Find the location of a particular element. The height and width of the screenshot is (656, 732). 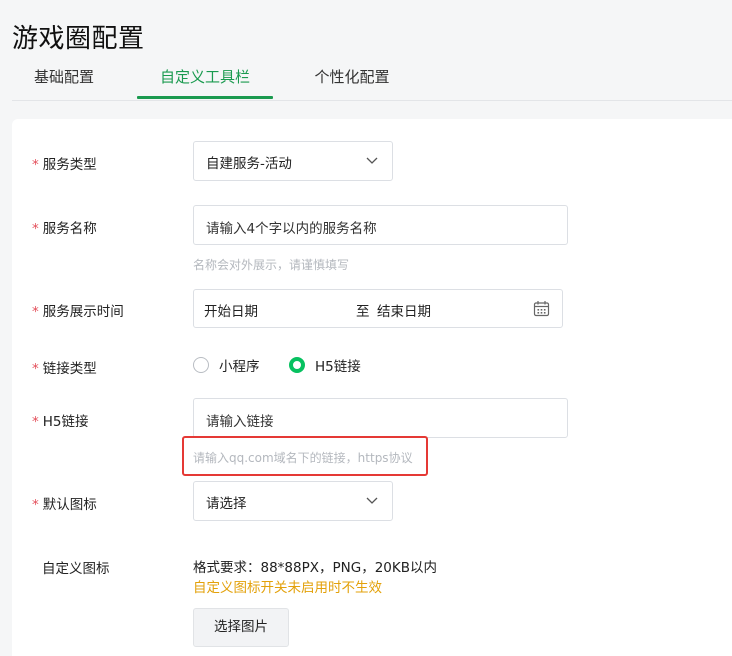

custom-icon-label: 自定义图标 is located at coordinates (76, 569).